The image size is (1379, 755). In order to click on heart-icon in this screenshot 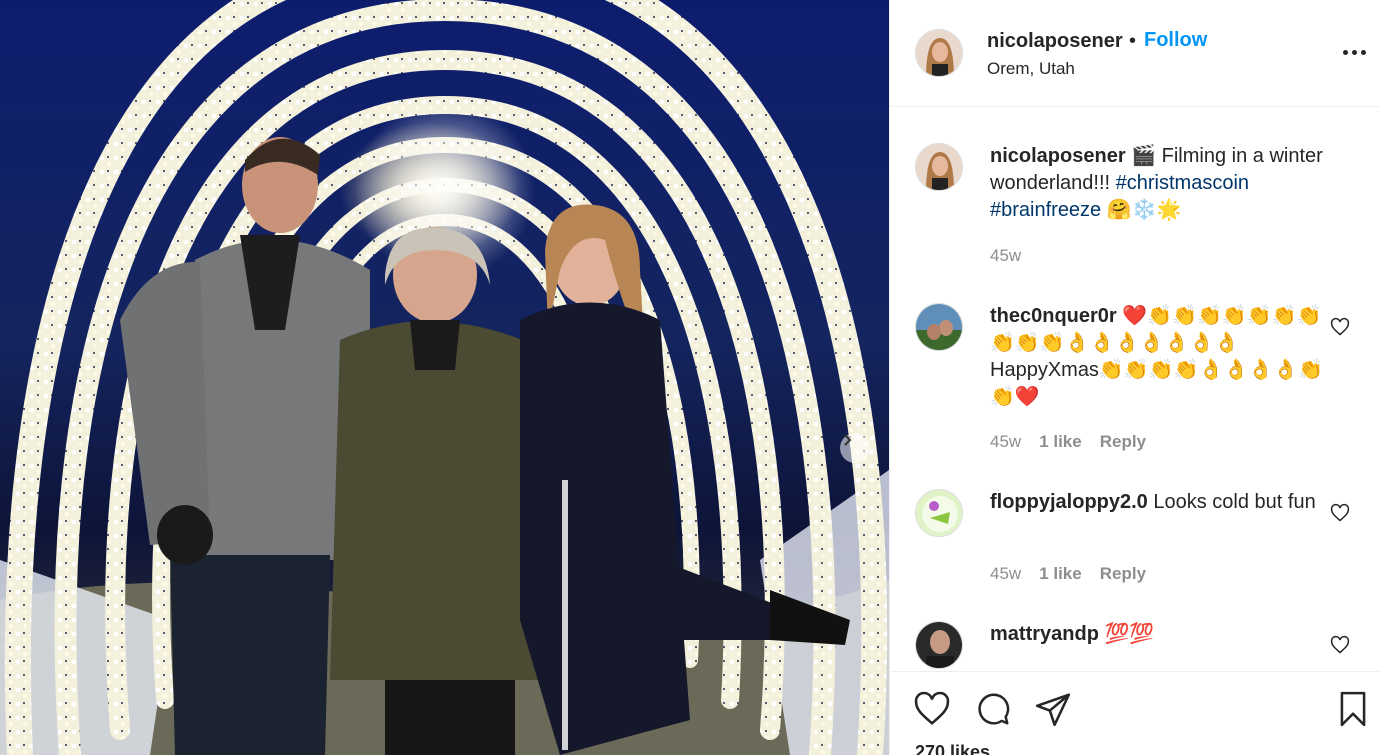, I will do `click(932, 709)`.